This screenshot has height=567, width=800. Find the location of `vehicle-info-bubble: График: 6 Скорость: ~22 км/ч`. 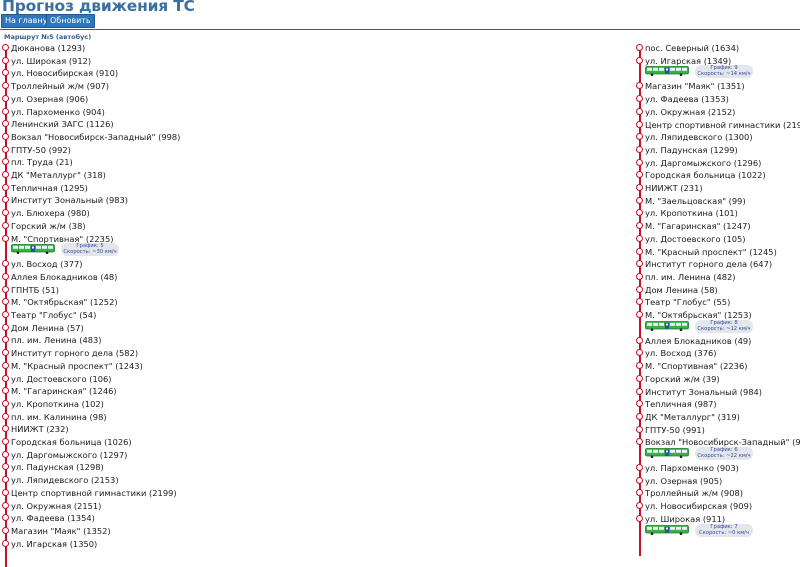

vehicle-info-bubble: График: 6 Скорость: ~22 км/ч is located at coordinates (724, 453).